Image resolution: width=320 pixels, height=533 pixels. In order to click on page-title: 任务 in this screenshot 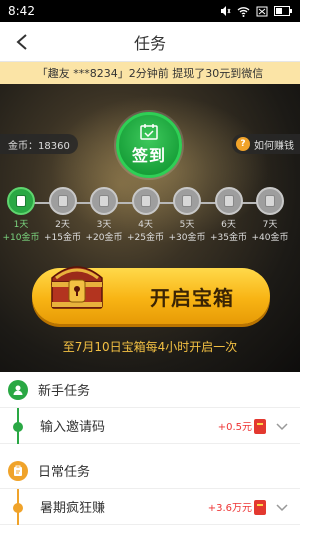, I will do `click(149, 43)`.